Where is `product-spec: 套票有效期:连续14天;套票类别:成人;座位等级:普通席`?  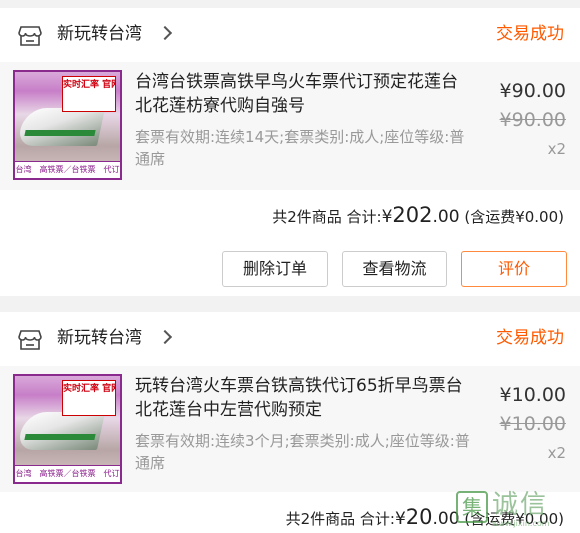
product-spec: 套票有效期:连续14天;套票类别:成人;座位等级:普通席 is located at coordinates (300, 148).